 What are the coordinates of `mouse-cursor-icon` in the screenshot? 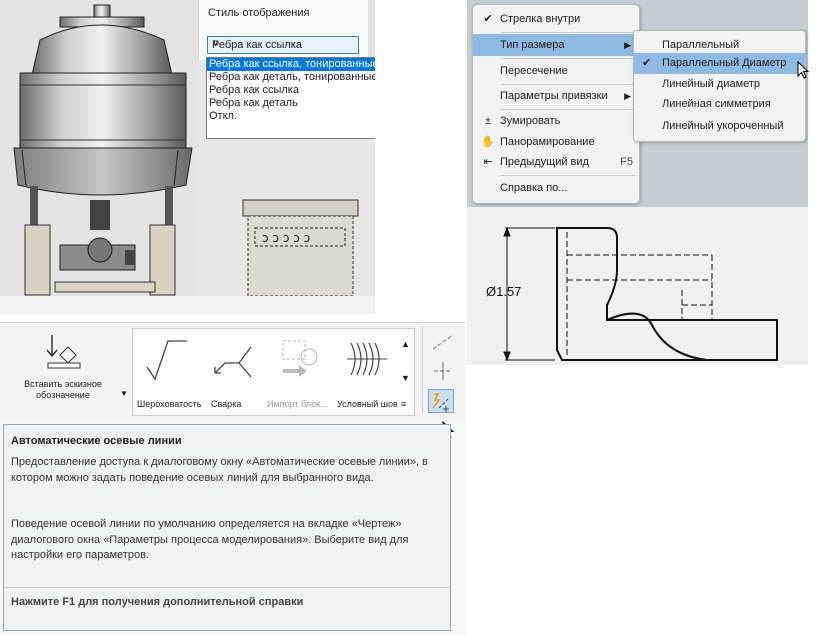 It's located at (803, 70).